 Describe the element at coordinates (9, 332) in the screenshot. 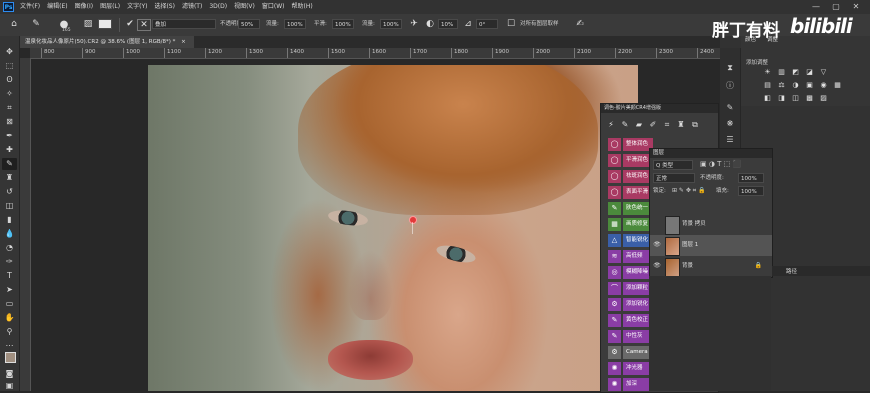

I see `zoom-tool-icon: ⚲` at that location.